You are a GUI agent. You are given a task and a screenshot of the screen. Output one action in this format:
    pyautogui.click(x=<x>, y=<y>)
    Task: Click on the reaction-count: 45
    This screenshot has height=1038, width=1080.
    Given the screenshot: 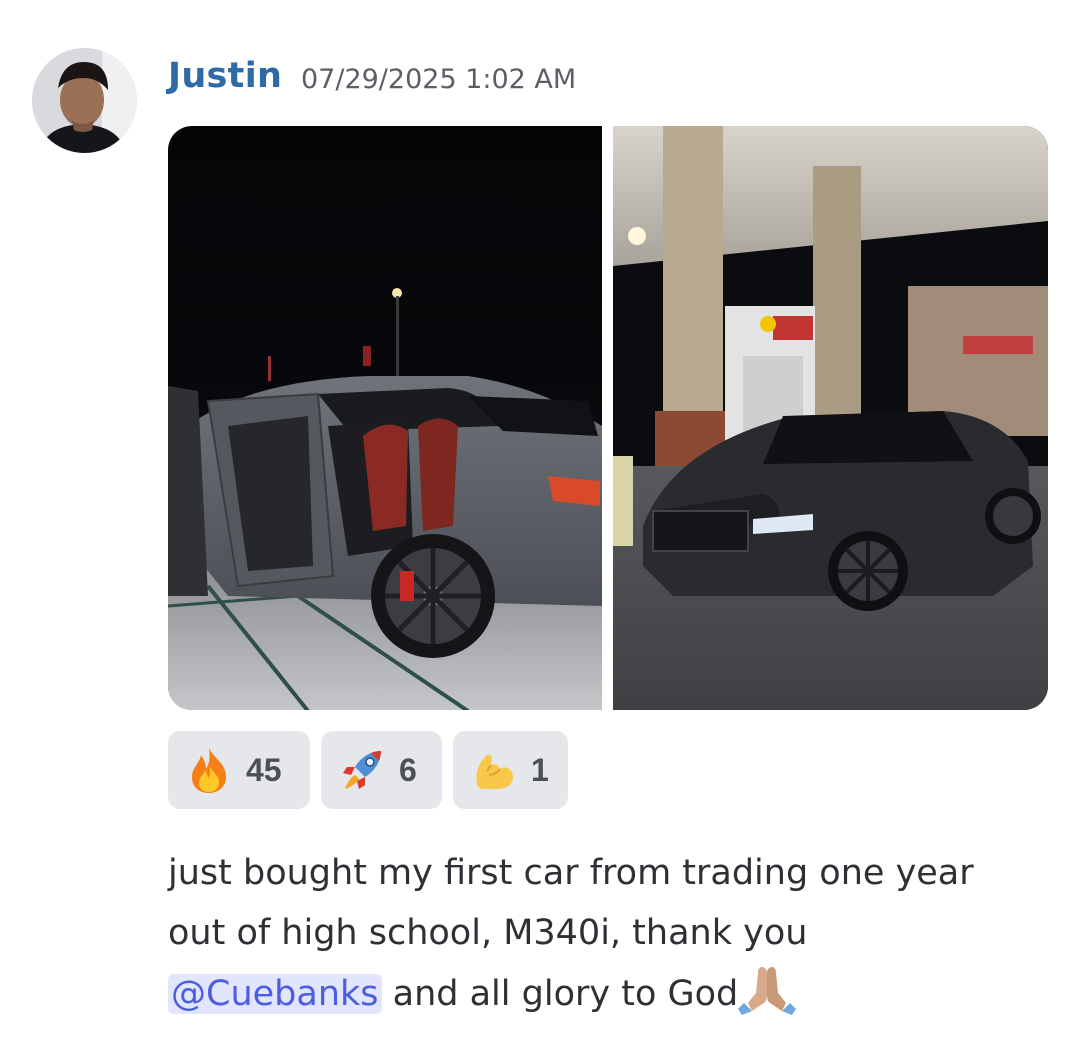 What is the action you would take?
    pyautogui.click(x=264, y=769)
    